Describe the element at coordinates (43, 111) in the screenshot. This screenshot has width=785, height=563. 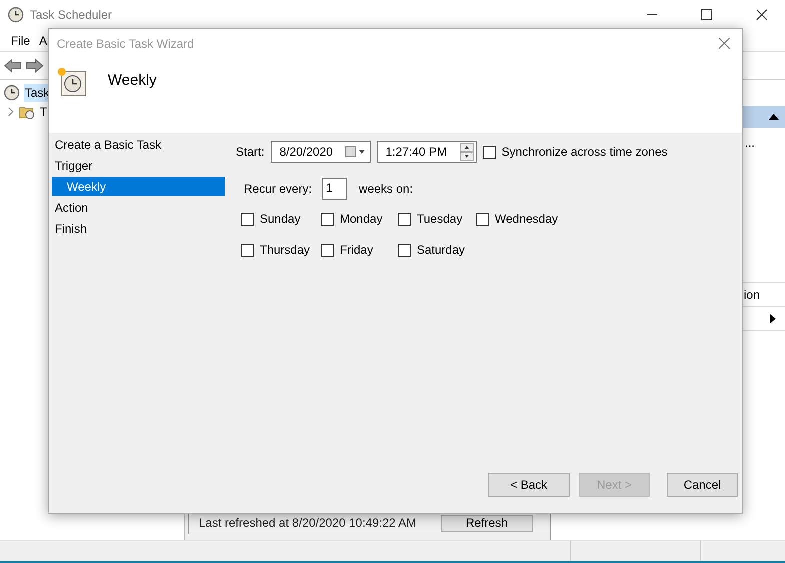
I see `tree-item: T` at that location.